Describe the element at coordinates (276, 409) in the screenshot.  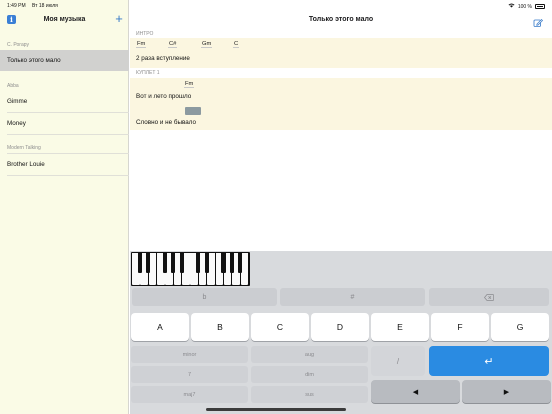
I see `home-indicator` at that location.